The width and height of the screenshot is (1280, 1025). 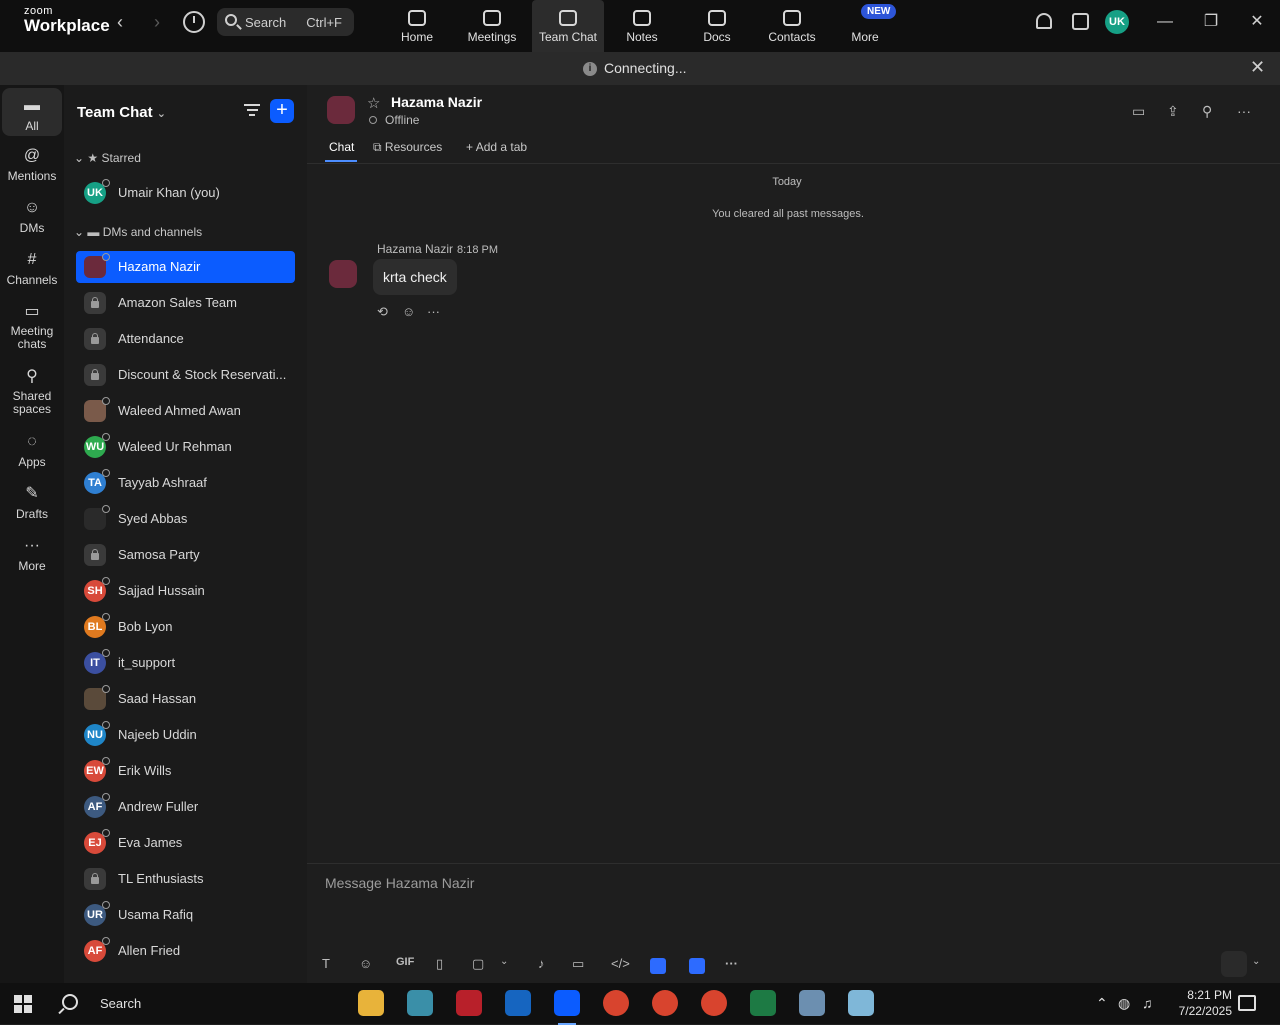 I want to click on list-item: UK Umair Khan (you), so click(x=185, y=193).